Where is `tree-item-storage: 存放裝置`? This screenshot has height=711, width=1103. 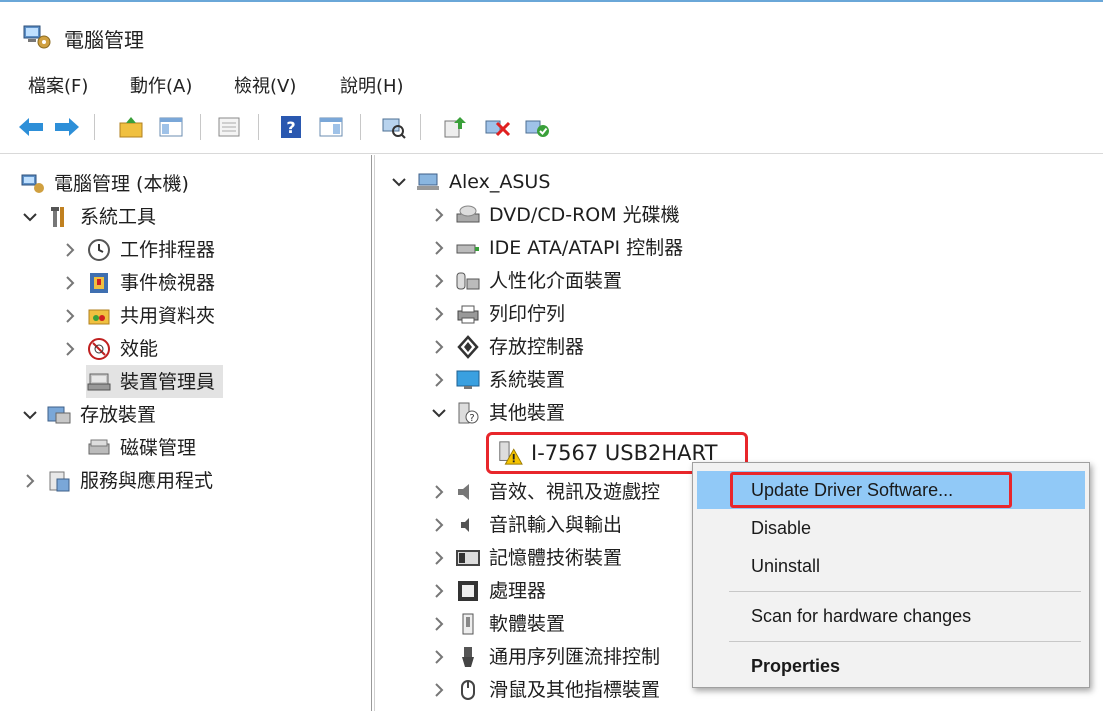
tree-item-storage: 存放裝置 is located at coordinates (89, 414).